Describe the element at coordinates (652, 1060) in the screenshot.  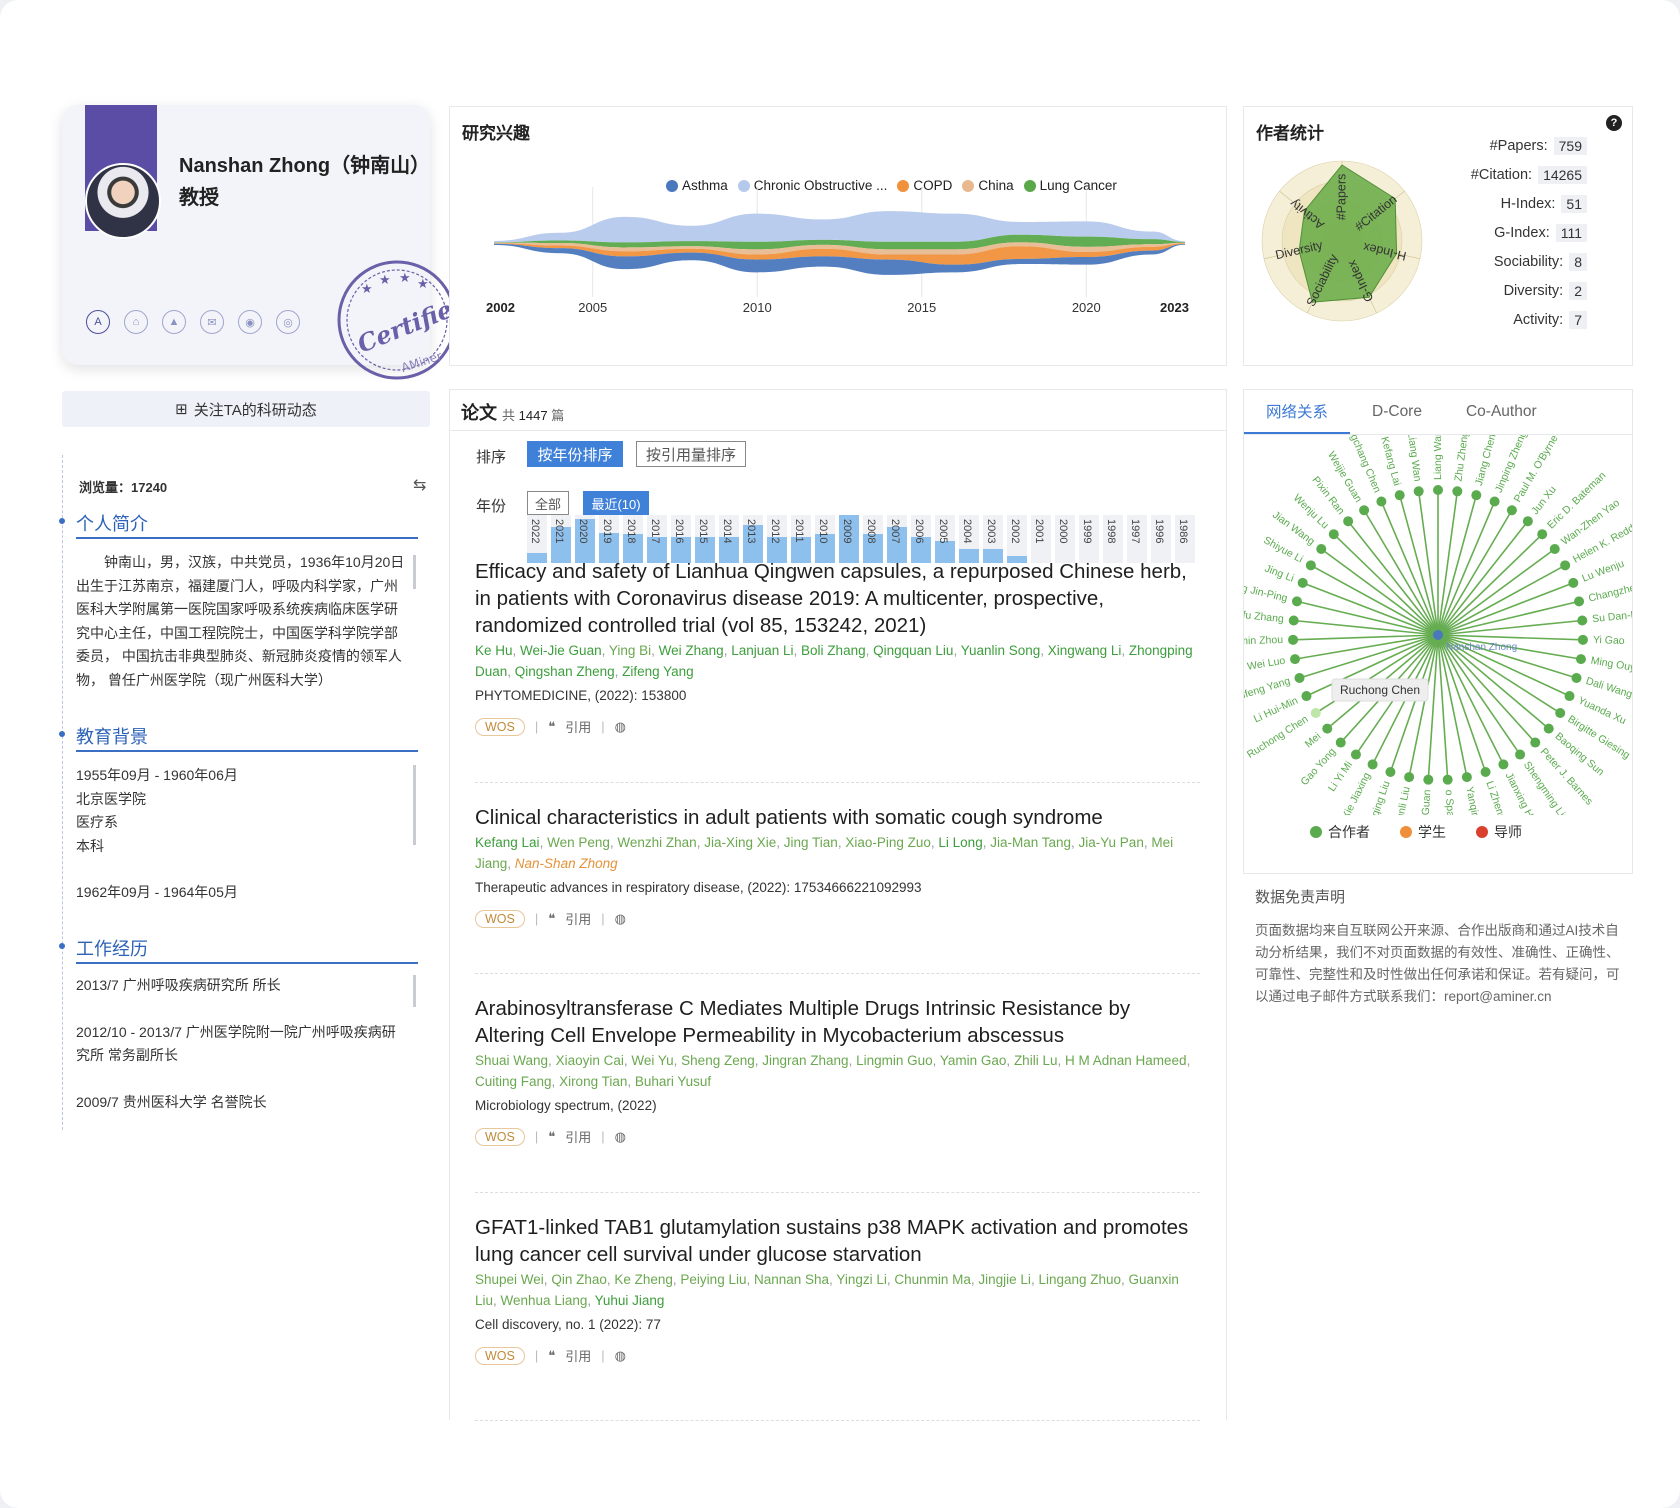
I see `author-link: Wei Yu` at that location.